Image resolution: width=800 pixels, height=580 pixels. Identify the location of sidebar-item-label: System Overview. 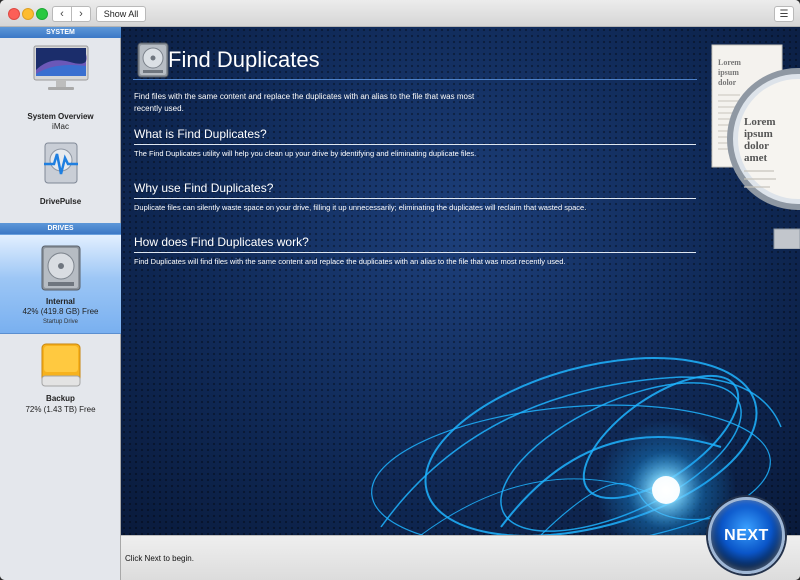
(60, 116).